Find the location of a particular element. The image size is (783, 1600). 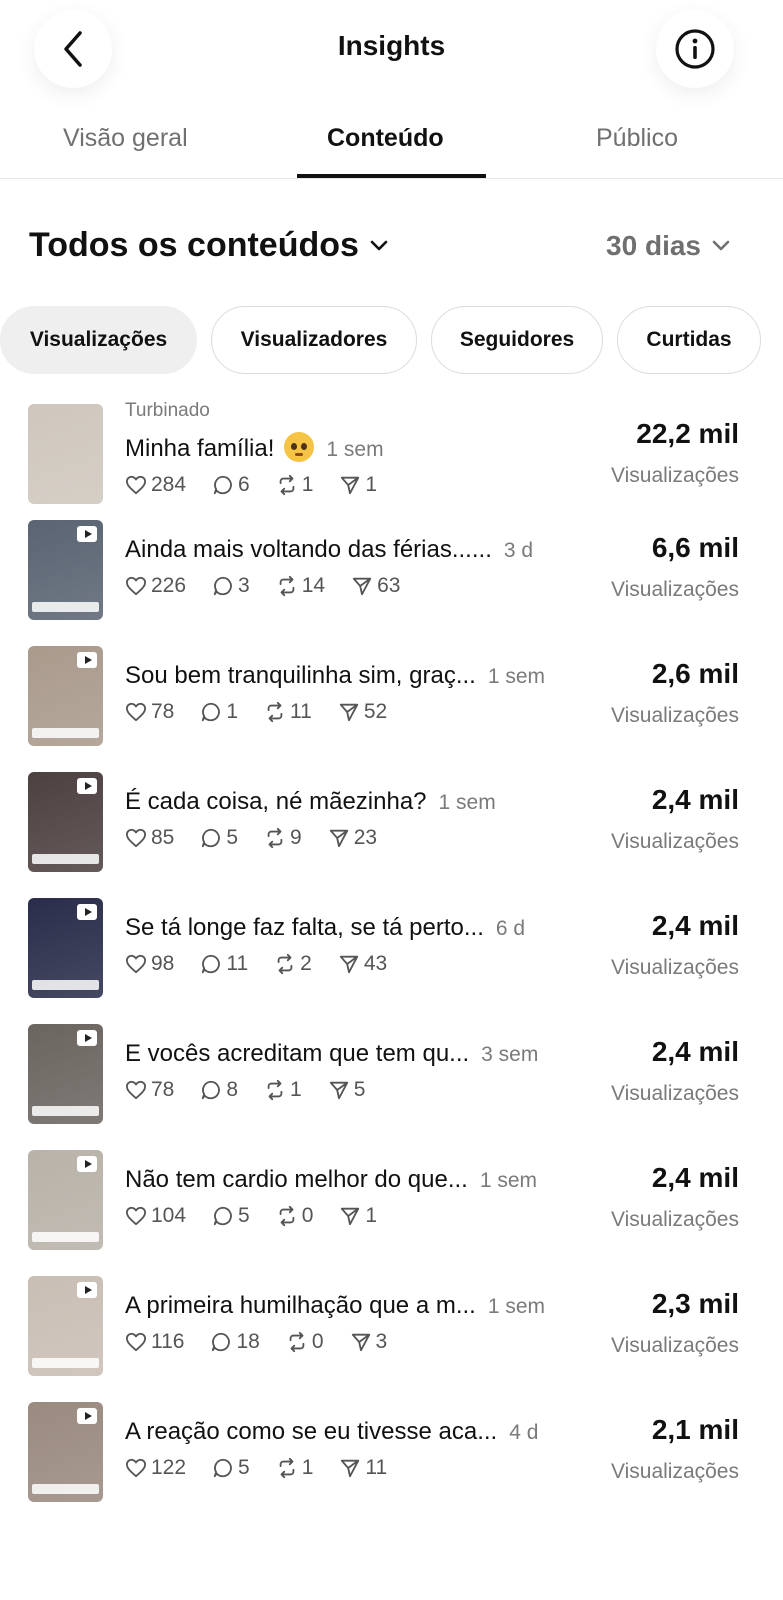

chip-followers: Seguidores is located at coordinates (517, 340).